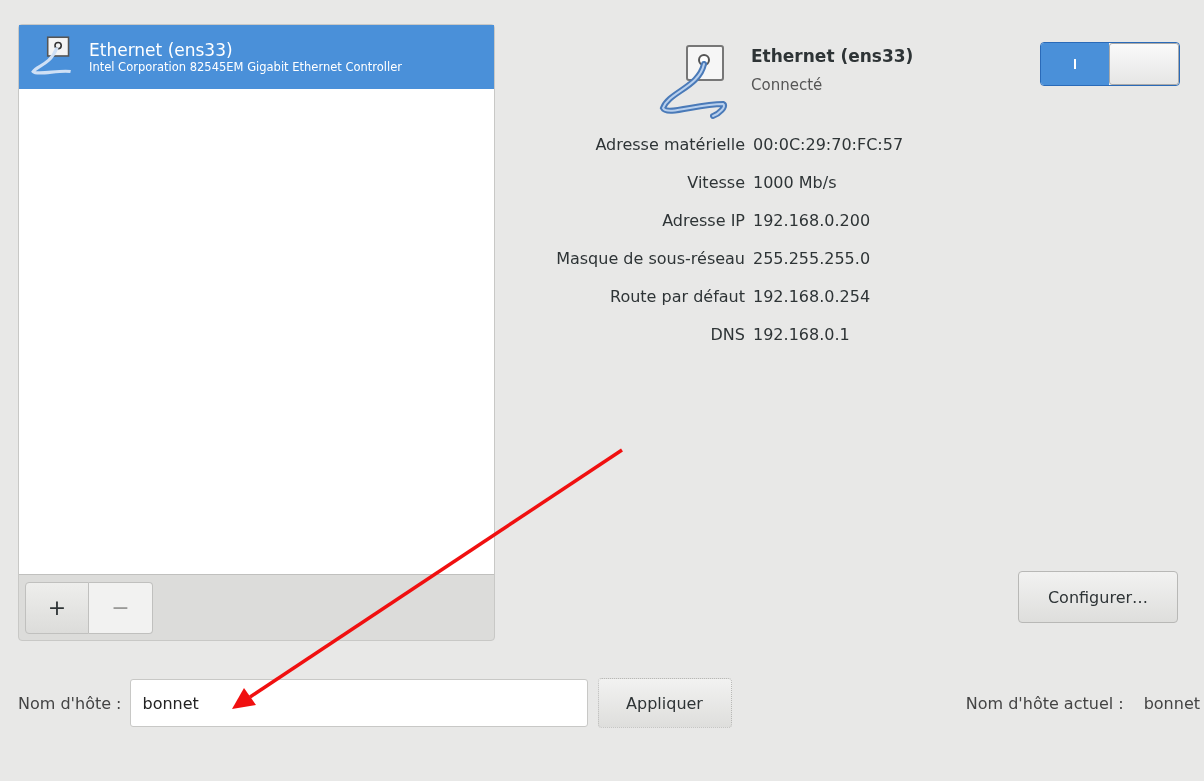 The image size is (1204, 781). What do you see at coordinates (795, 182) in the screenshot?
I see `property-value: 1000 Mb/s` at bounding box center [795, 182].